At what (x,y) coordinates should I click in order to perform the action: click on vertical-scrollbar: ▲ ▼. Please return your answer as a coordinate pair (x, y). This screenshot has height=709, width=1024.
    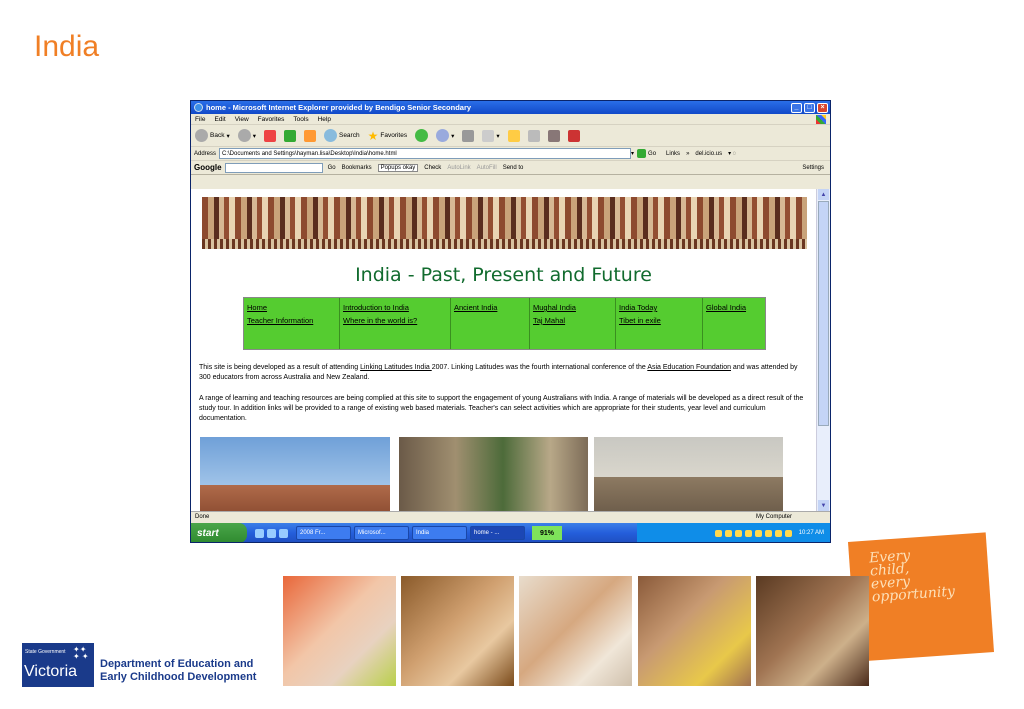
    Looking at the image, I should click on (823, 350).